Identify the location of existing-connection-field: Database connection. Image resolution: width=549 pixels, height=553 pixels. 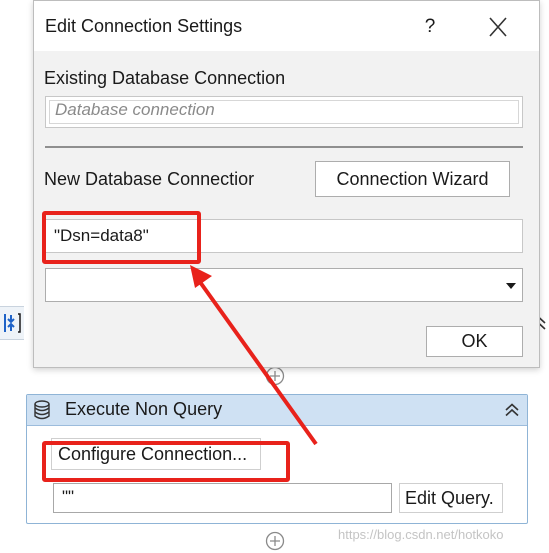
(284, 112).